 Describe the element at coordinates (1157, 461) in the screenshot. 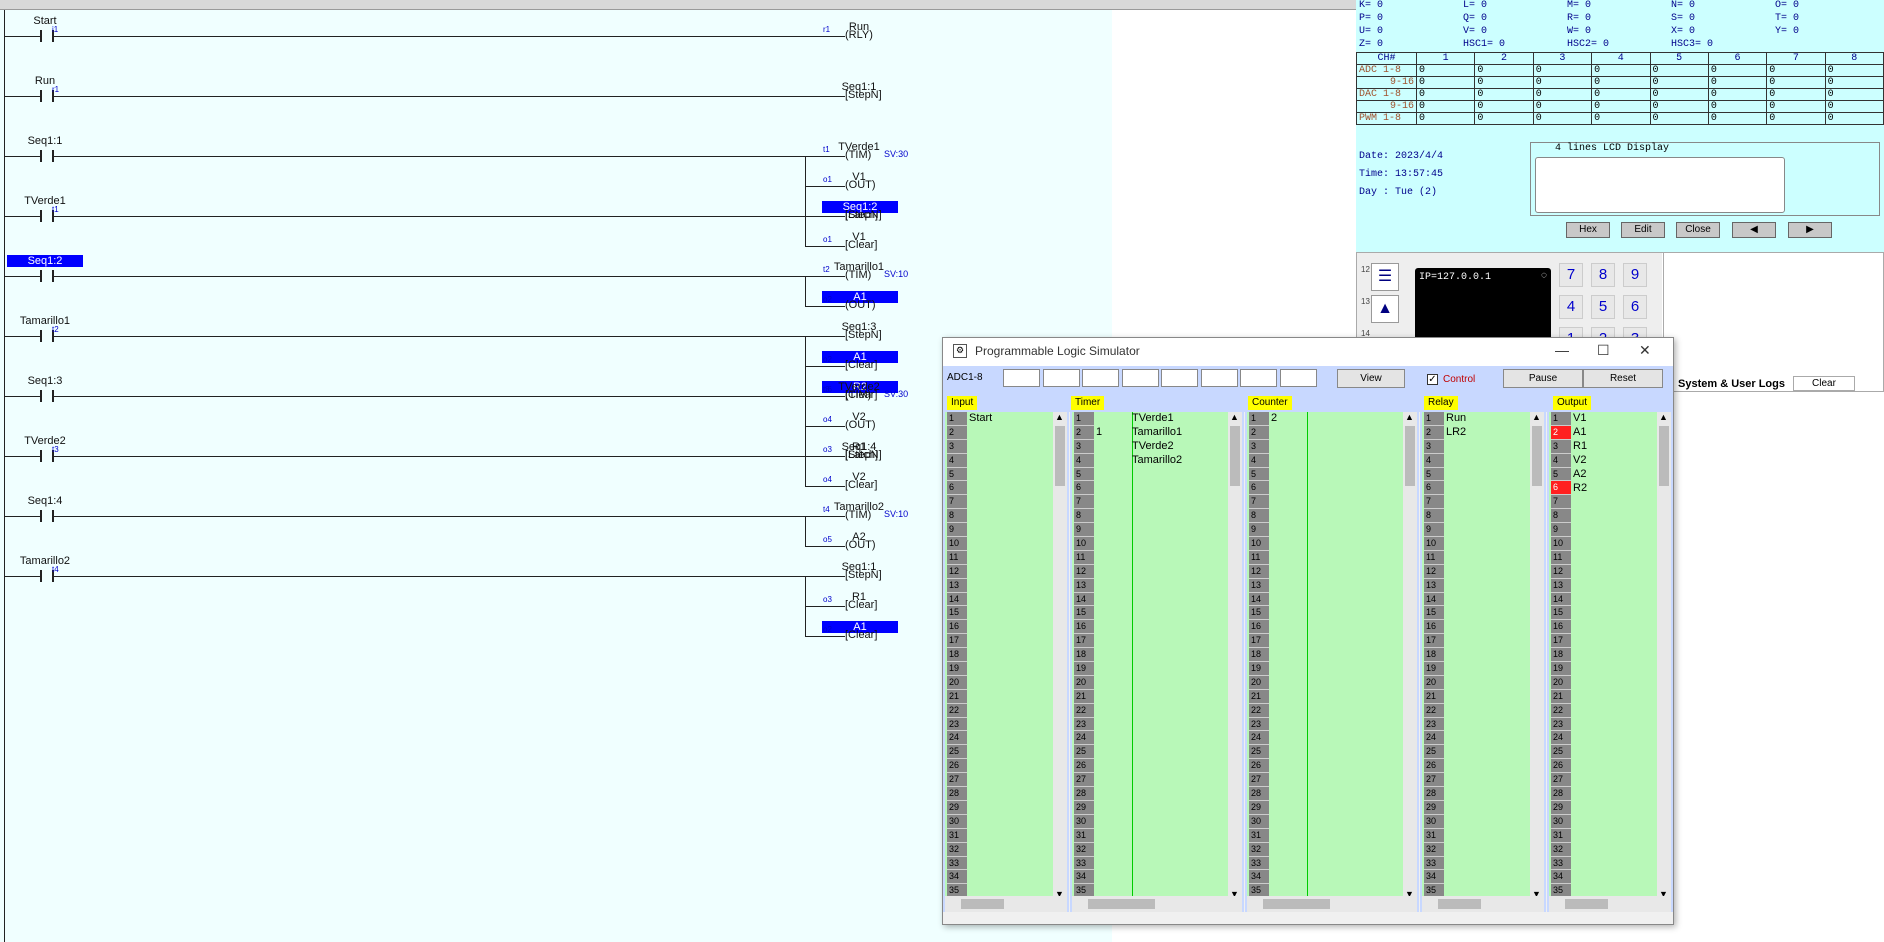

I see `list-item: Tamarillo2` at that location.